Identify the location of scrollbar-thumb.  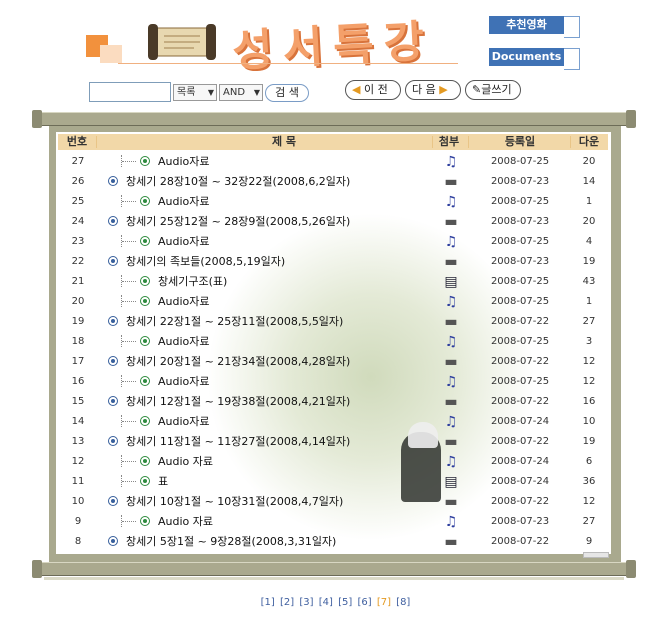
(596, 555).